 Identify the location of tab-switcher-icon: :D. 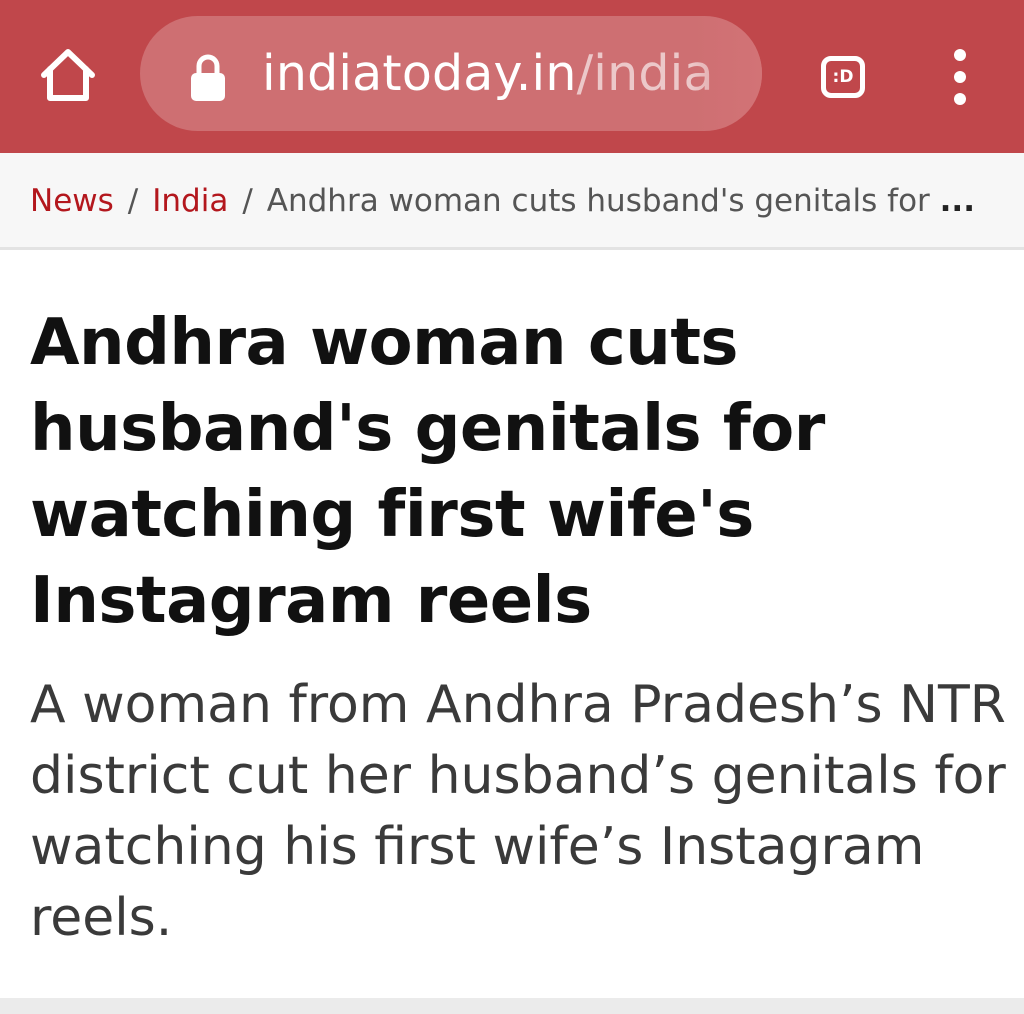
(843, 77).